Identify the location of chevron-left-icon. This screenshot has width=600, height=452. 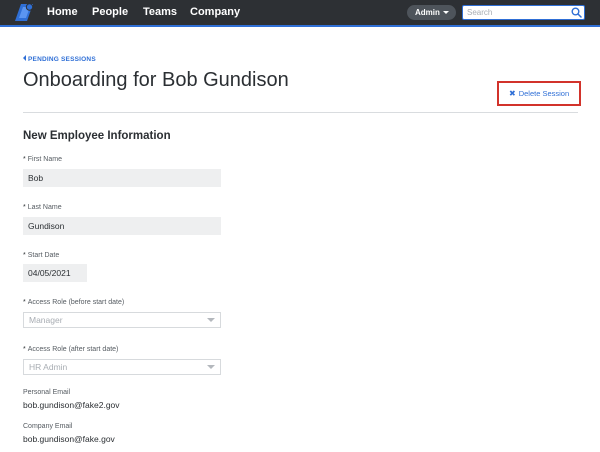
(24, 58).